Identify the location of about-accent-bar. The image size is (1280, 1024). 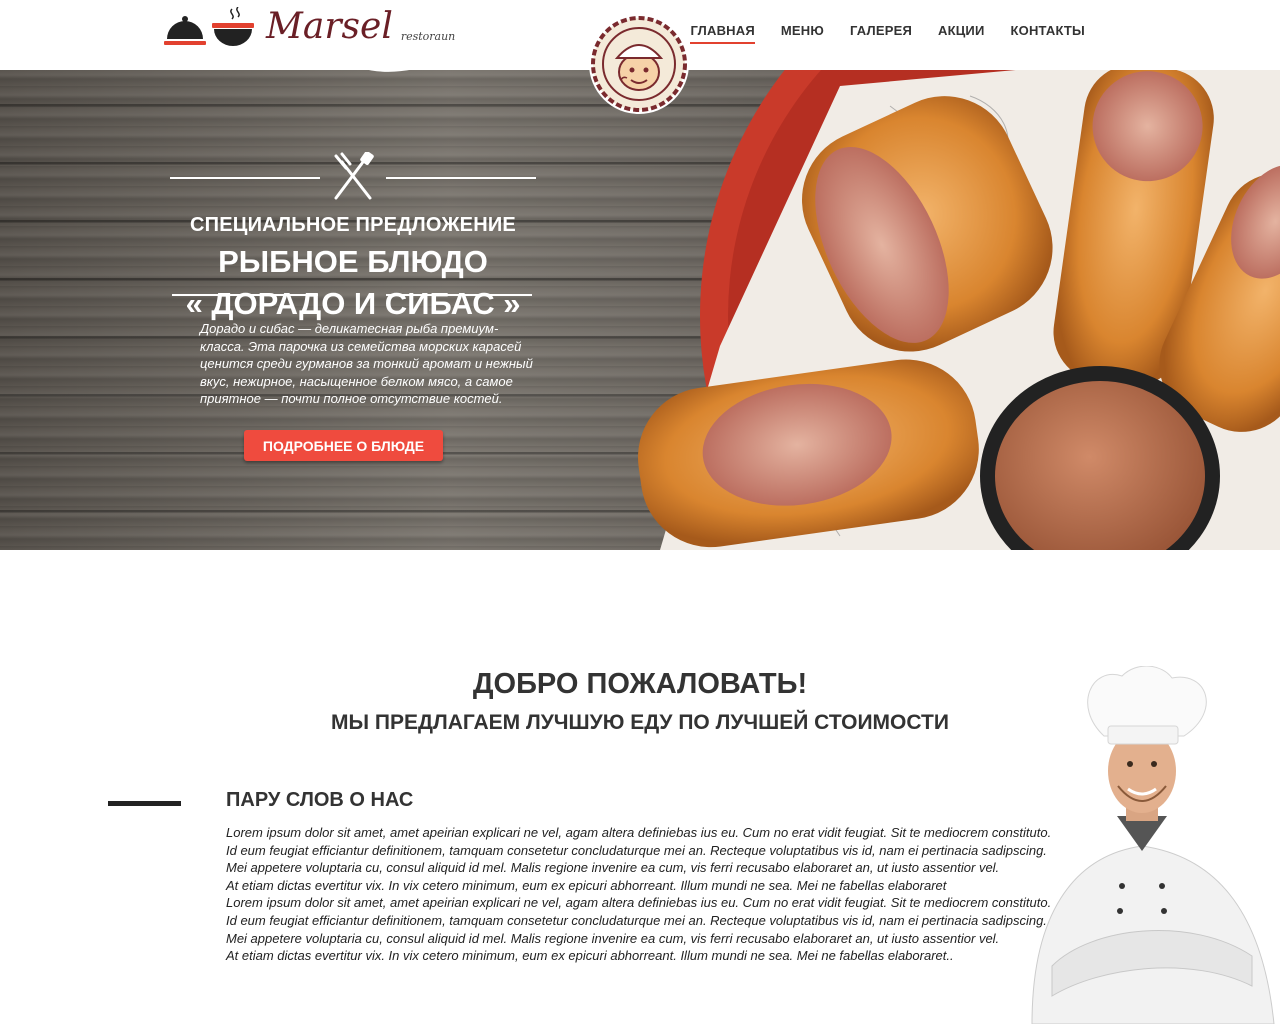
(144, 803).